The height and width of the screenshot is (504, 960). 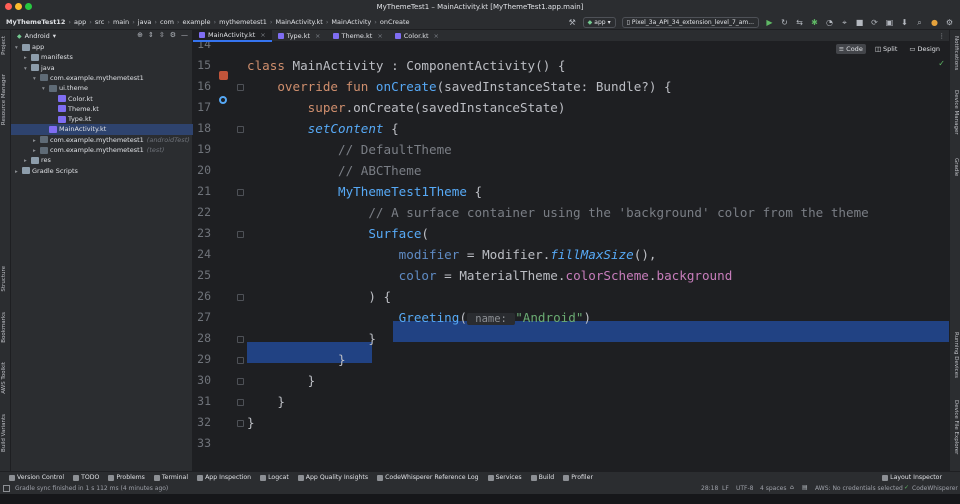 I want to click on tool-window-button: Services, so click(x=504, y=477).